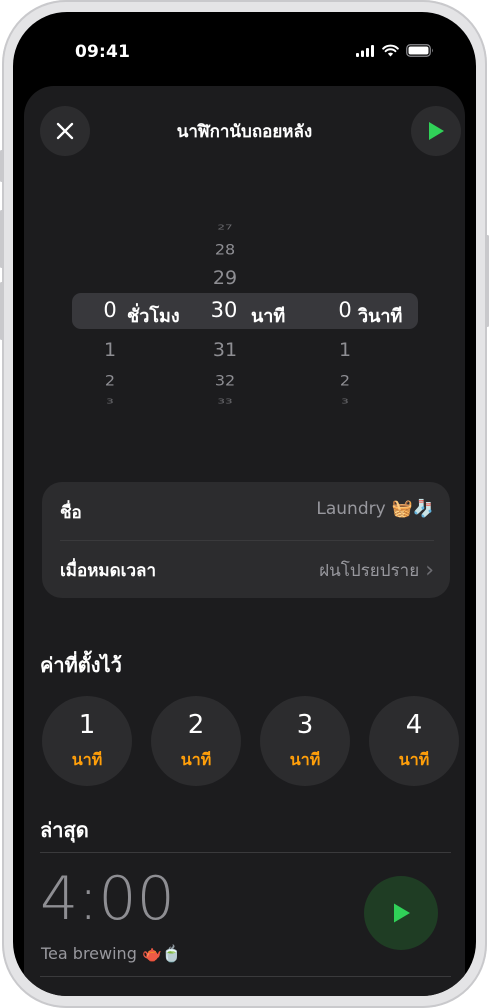 Image resolution: width=489 pixels, height=1008 pixels. I want to click on minutes-next-3: 33, so click(225, 401).